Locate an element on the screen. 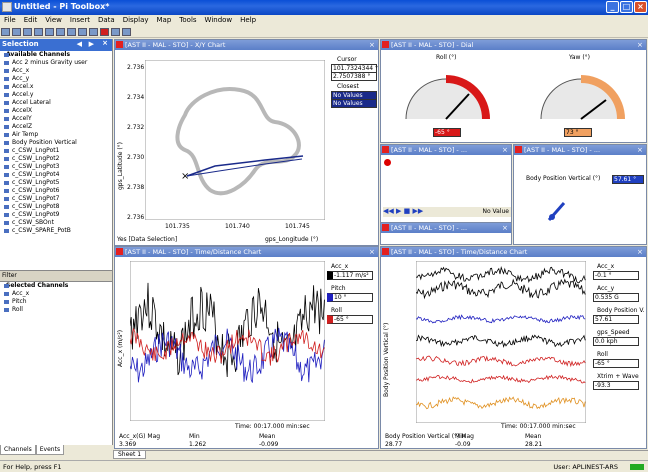  copy-icon is located at coordinates (60, 32).